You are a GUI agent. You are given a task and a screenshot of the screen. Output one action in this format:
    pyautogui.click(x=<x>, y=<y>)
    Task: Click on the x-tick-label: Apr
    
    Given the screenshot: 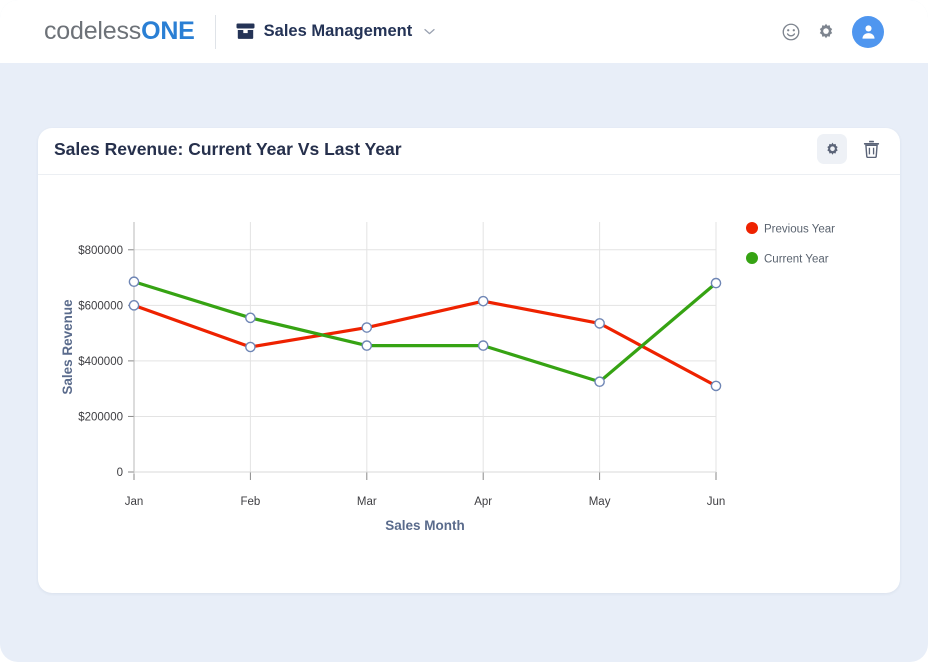 What is the action you would take?
    pyautogui.click(x=483, y=502)
    